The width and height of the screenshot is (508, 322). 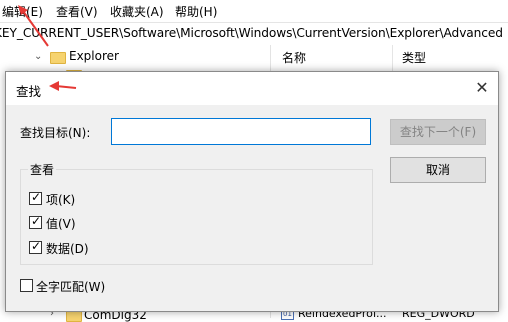 I want to click on arrow-to-dialog-title, so click(x=63, y=86).